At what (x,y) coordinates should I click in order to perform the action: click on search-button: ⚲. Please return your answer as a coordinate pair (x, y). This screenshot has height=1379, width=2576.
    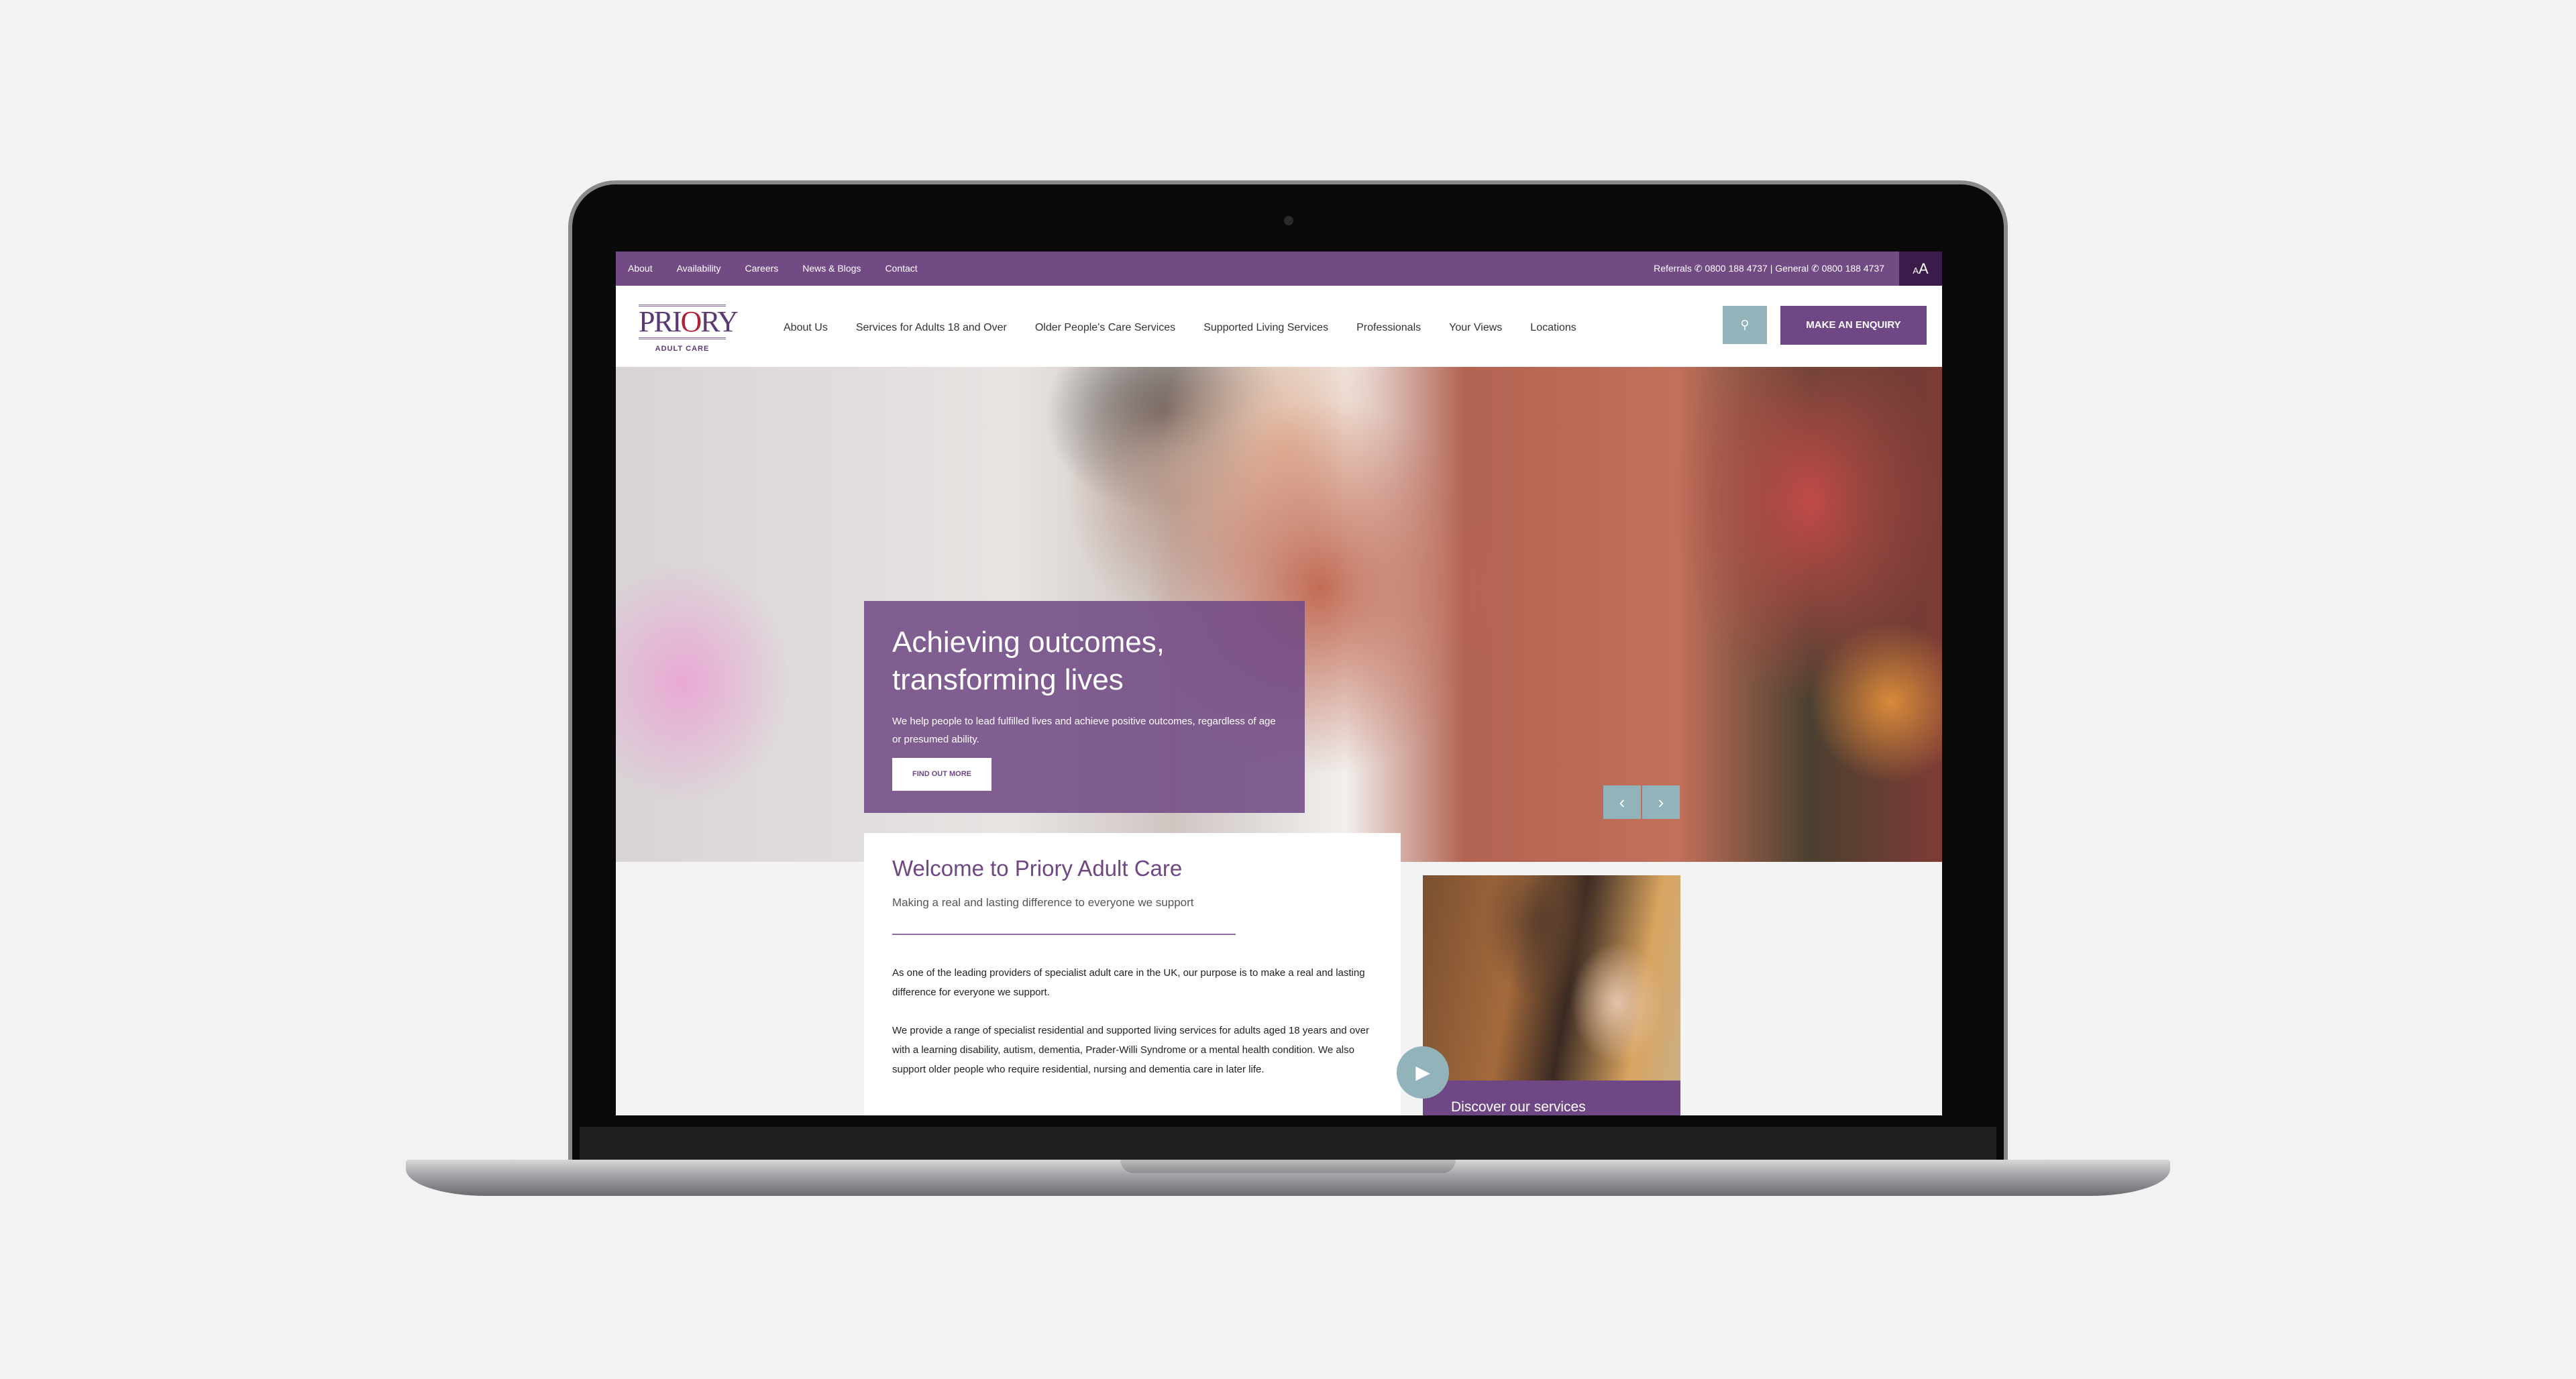
    Looking at the image, I should click on (1745, 325).